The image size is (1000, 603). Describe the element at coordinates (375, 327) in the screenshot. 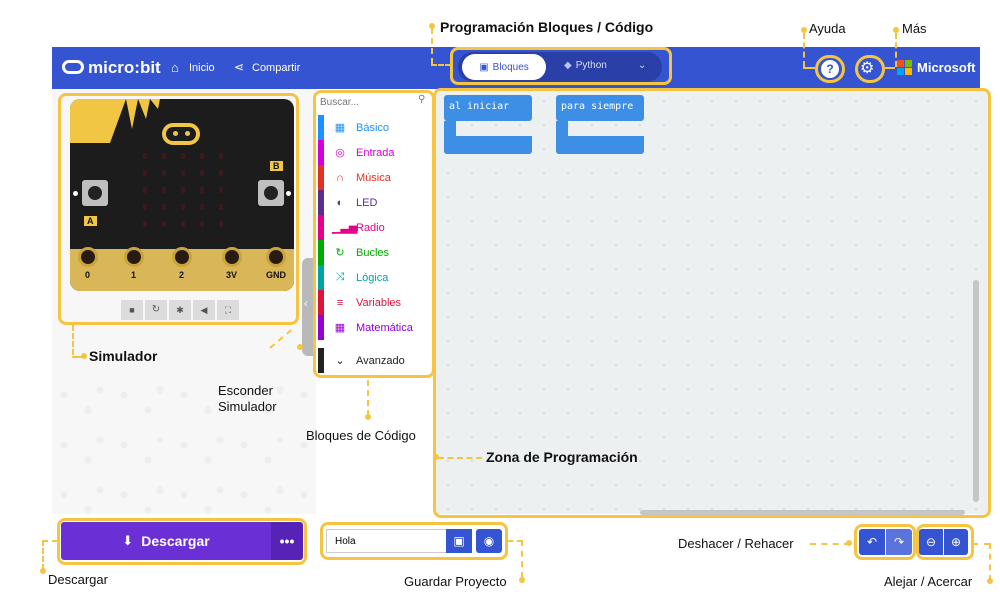

I see `category-math: ▦ Matemática` at that location.